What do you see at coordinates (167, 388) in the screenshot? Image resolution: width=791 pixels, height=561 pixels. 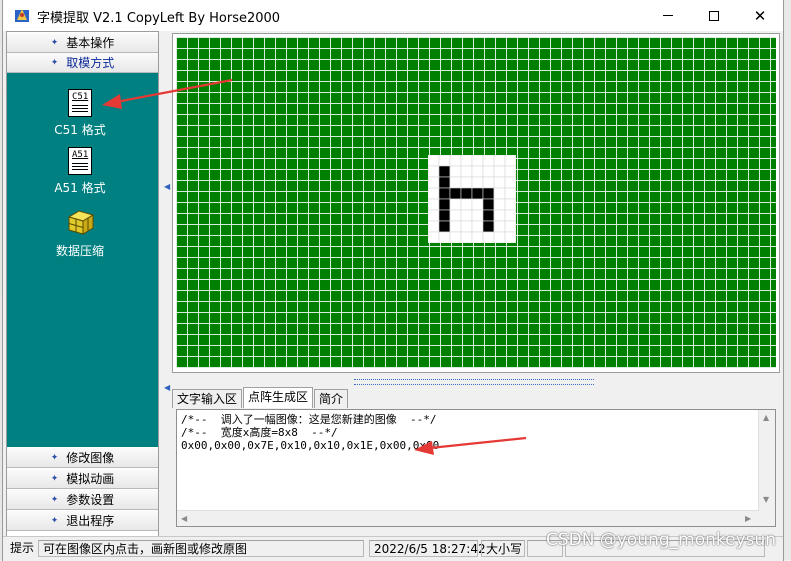 I see `collapse-left-icon-2: ◀` at bounding box center [167, 388].